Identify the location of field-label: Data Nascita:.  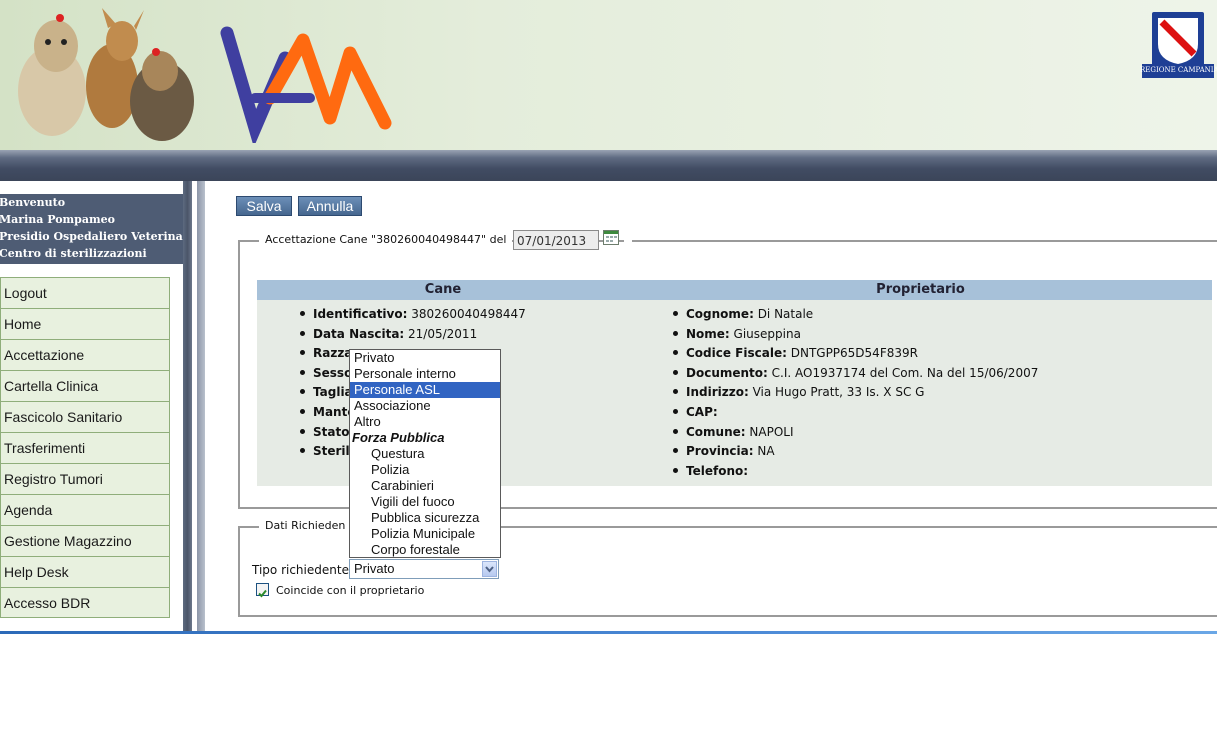
(359, 333).